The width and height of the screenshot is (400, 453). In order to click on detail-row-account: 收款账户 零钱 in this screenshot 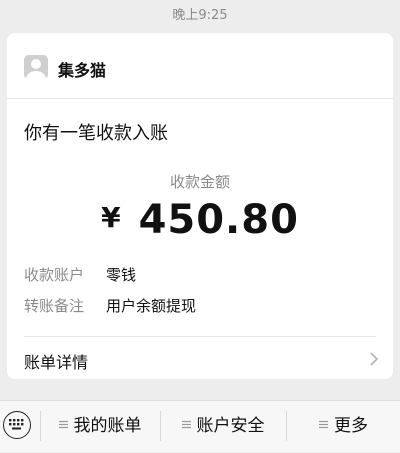, I will do `click(80, 275)`.